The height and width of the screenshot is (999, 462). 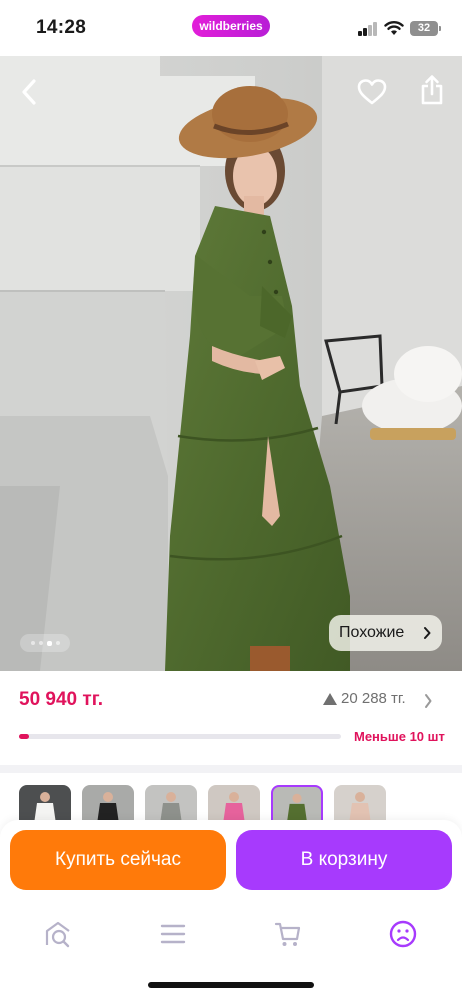 I want to click on status-bar: 14:28 wildberries 32, so click(x=231, y=28).